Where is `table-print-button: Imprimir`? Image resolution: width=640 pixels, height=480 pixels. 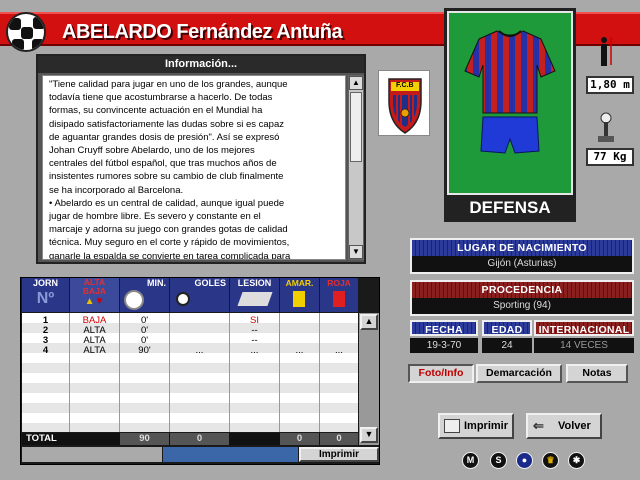 table-print-button: Imprimir is located at coordinates (339, 454).